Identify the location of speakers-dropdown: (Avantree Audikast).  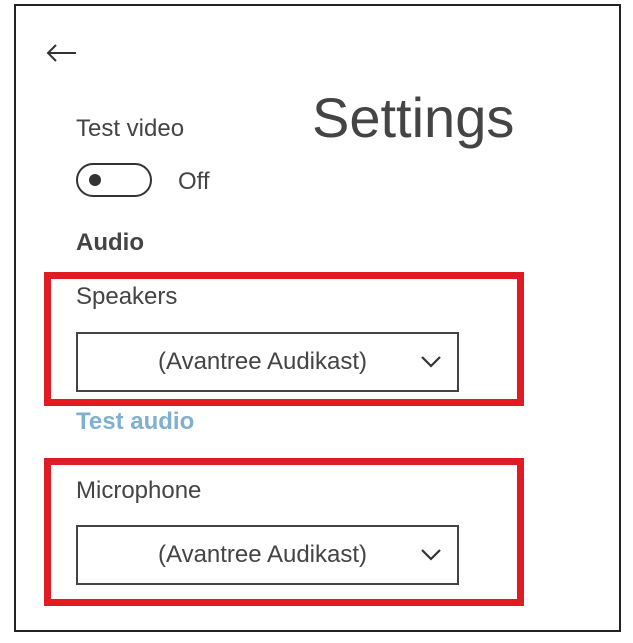
(267, 362).